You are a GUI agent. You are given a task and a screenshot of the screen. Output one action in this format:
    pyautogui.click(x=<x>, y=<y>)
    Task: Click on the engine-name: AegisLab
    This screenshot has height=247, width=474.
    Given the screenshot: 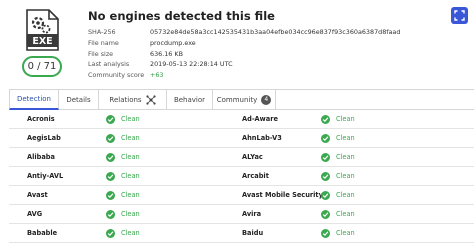 What is the action you would take?
    pyautogui.click(x=44, y=138)
    